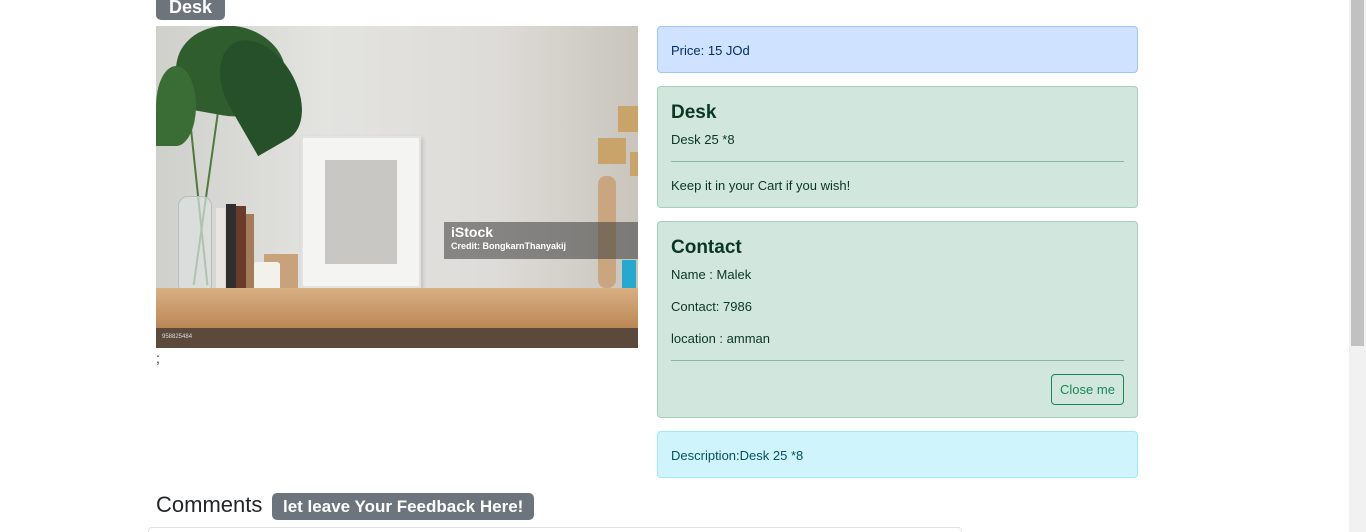  What do you see at coordinates (720, 338) in the screenshot?
I see `contact-location: location : amman` at bounding box center [720, 338].